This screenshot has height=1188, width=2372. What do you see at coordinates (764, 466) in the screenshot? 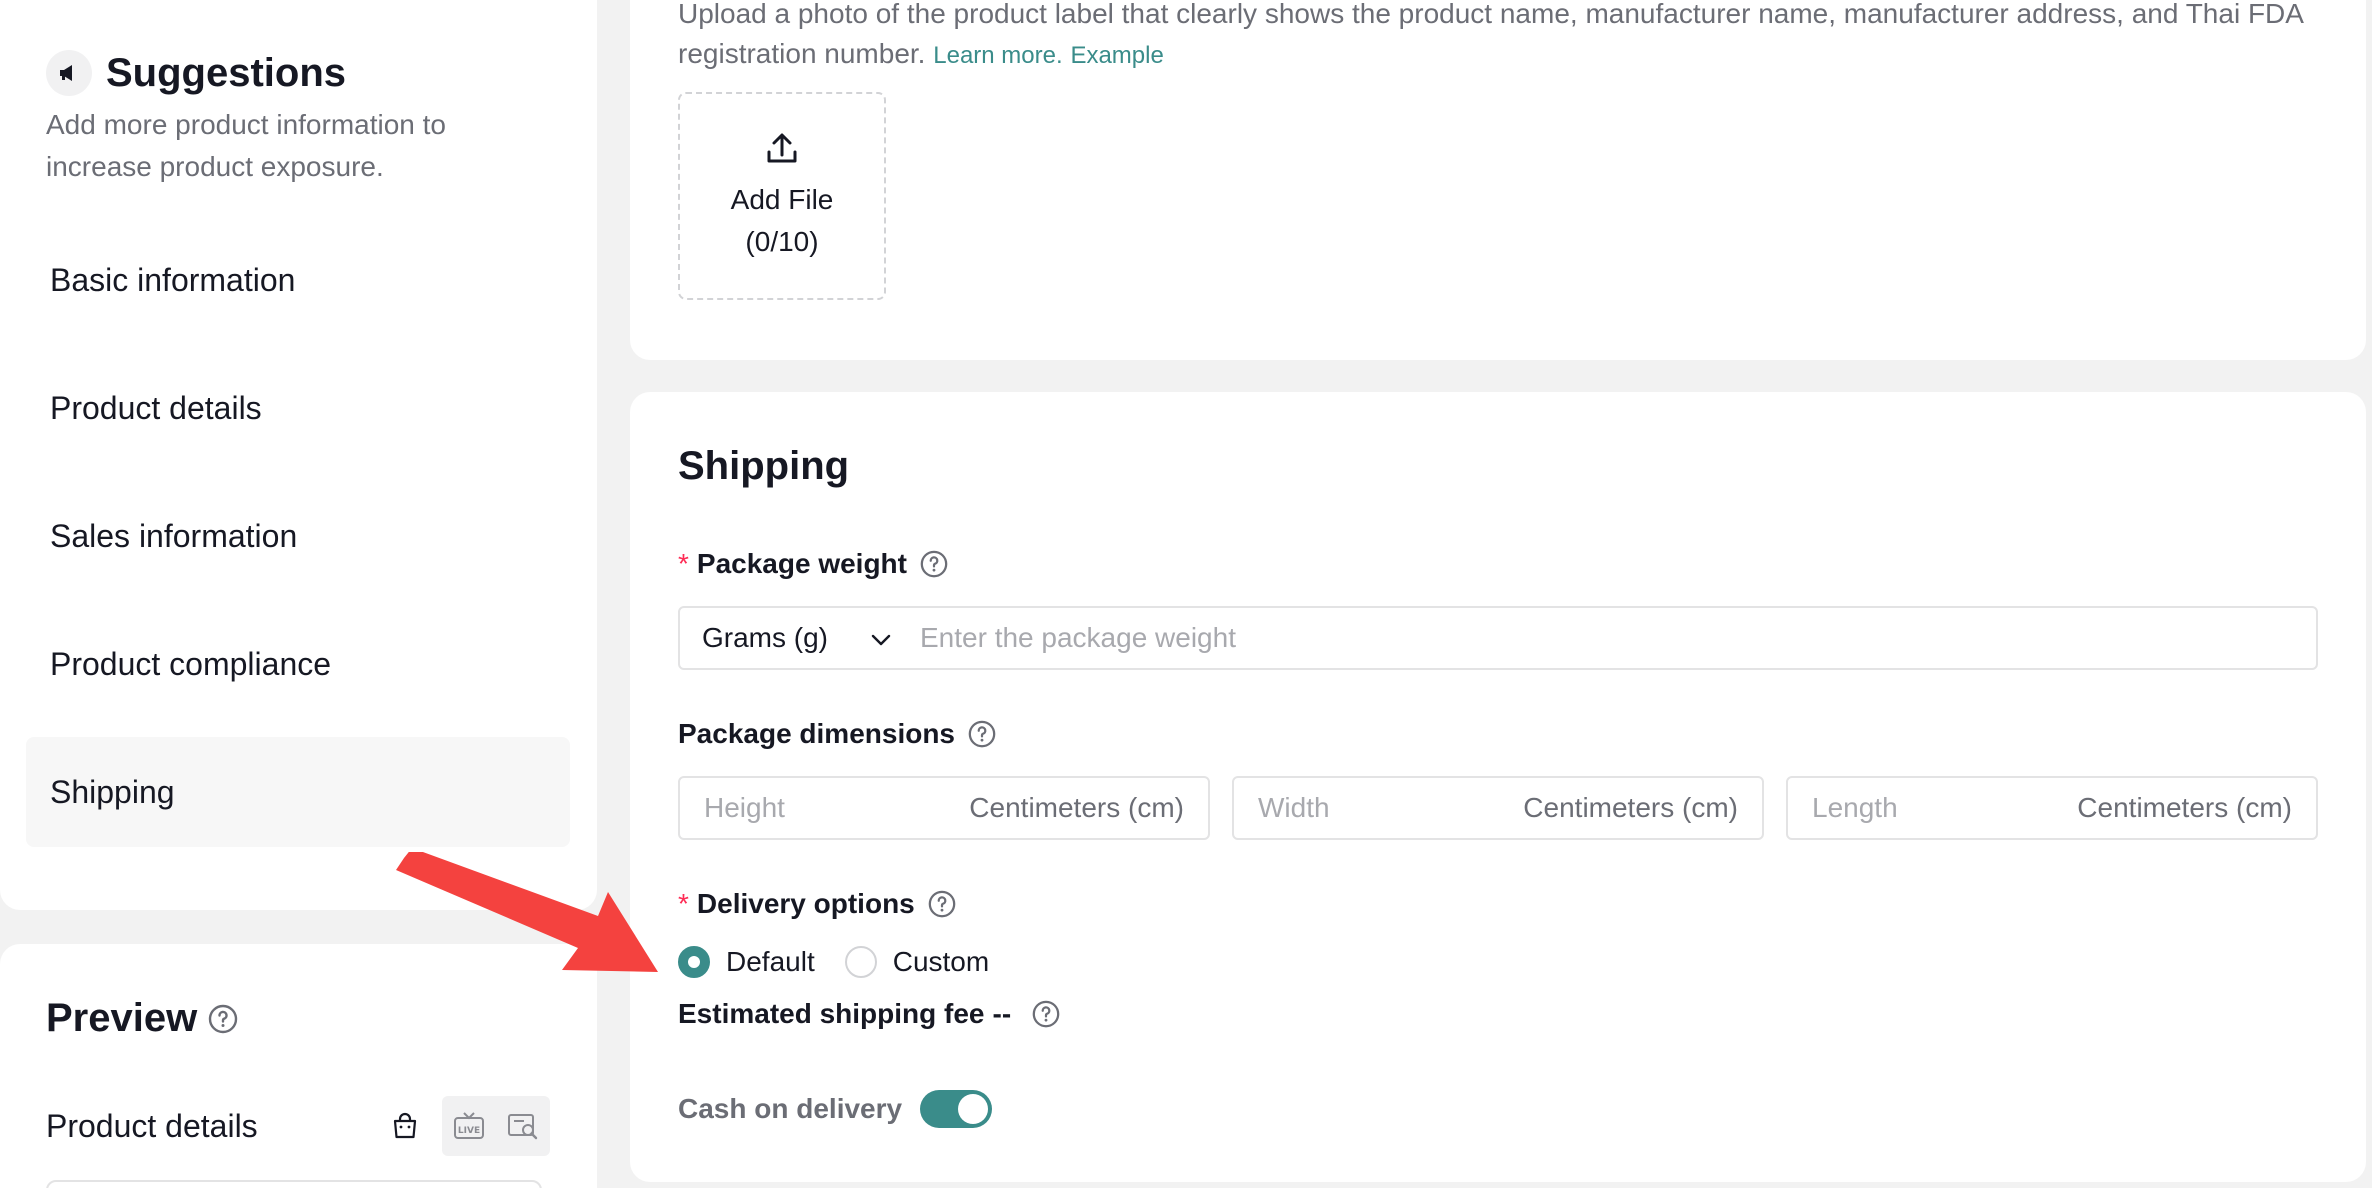
I see `shipping-title: Shipping` at bounding box center [764, 466].